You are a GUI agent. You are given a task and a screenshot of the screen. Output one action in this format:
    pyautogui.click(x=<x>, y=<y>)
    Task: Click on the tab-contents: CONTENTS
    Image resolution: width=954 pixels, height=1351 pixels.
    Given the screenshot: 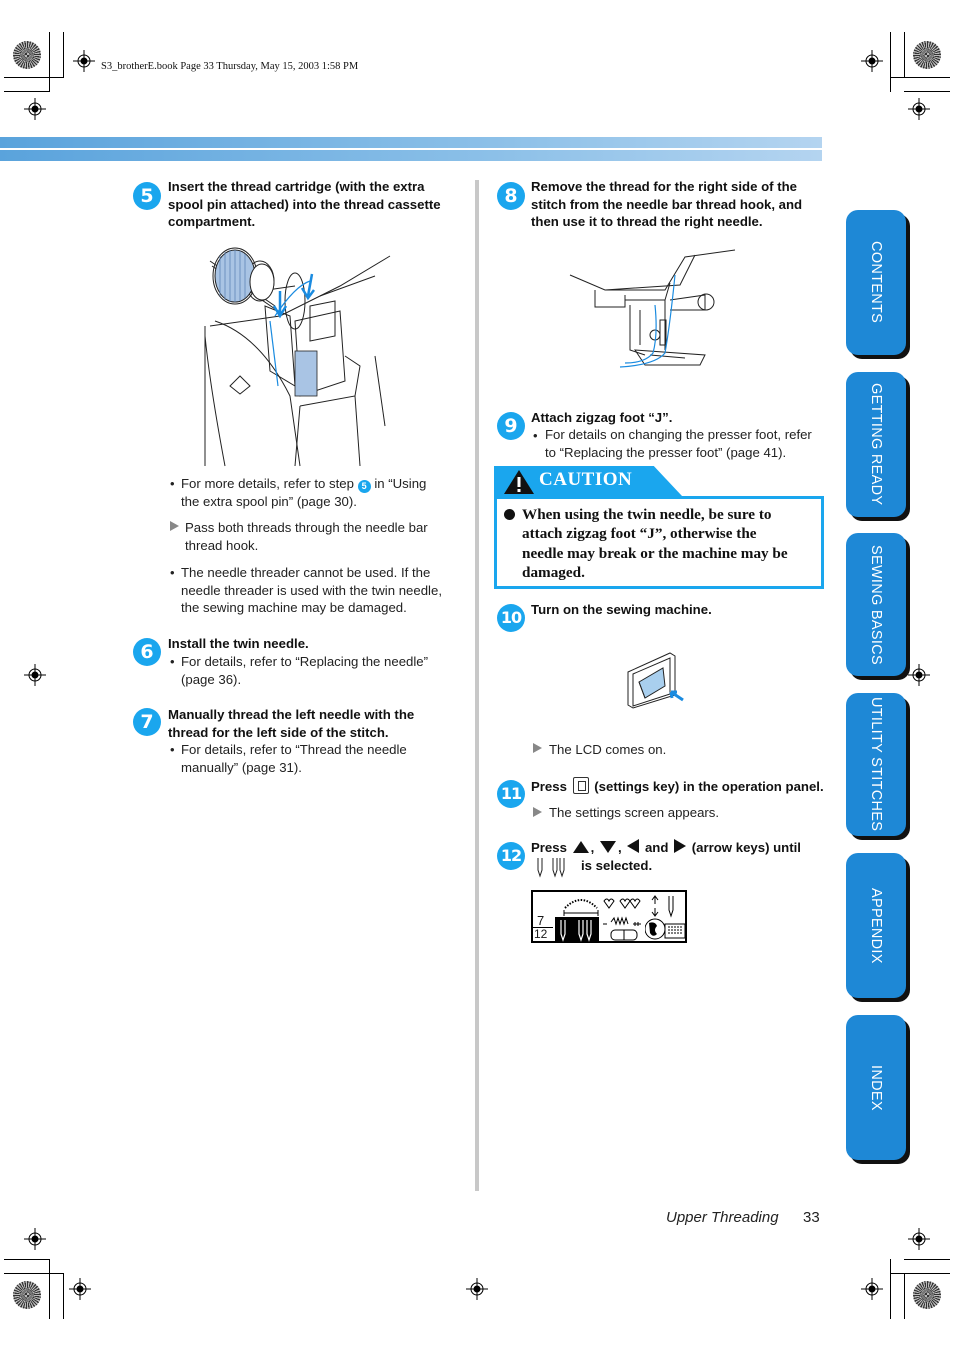 What is the action you would take?
    pyautogui.click(x=876, y=282)
    